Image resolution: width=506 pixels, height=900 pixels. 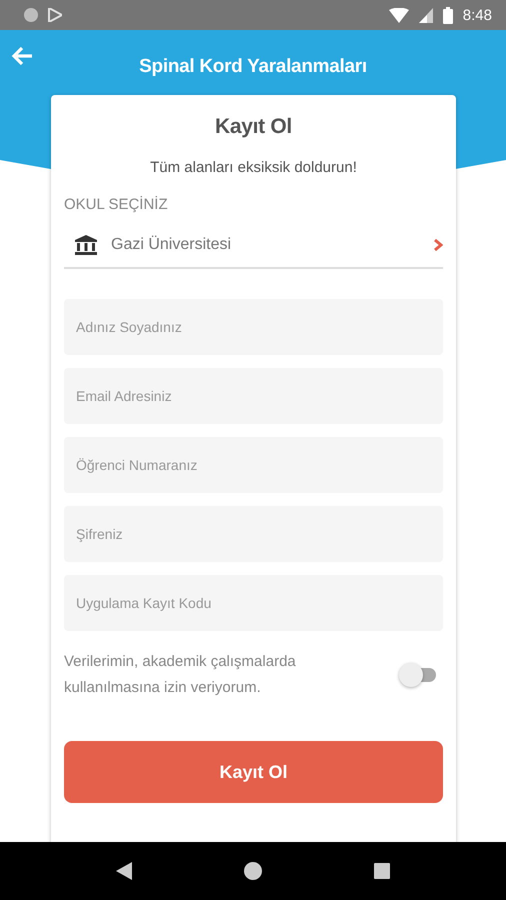 What do you see at coordinates (253, 66) in the screenshot?
I see `app-title: Spinal Kord Yaralanmaları` at bounding box center [253, 66].